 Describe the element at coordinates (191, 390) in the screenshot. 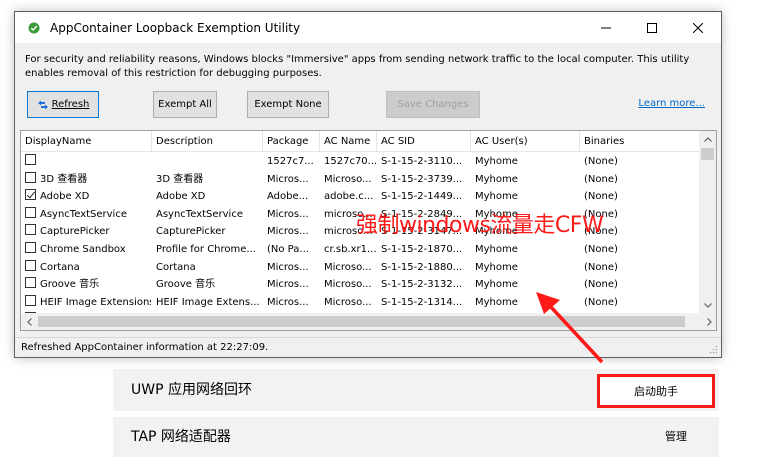

I see `uwp-loopback-label: UWP 应用网络回环` at that location.